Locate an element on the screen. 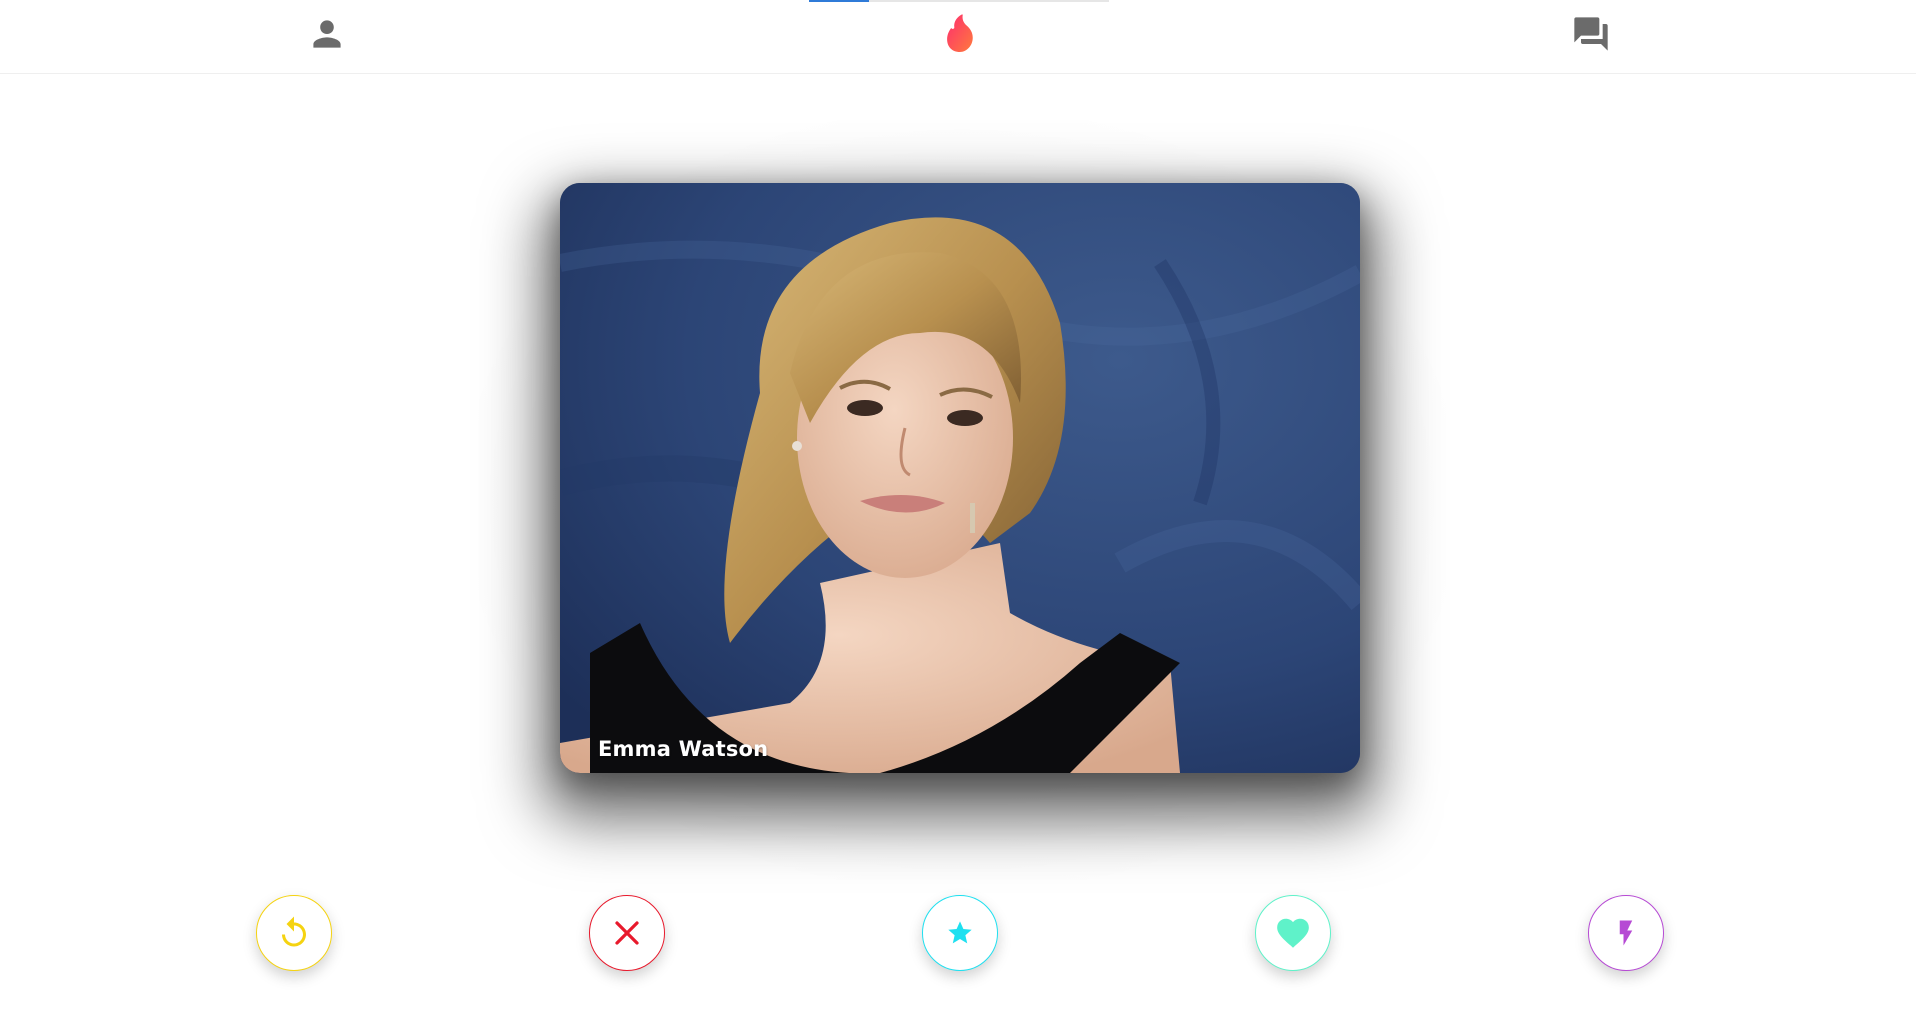  card-name: Emma Watson is located at coordinates (683, 749).